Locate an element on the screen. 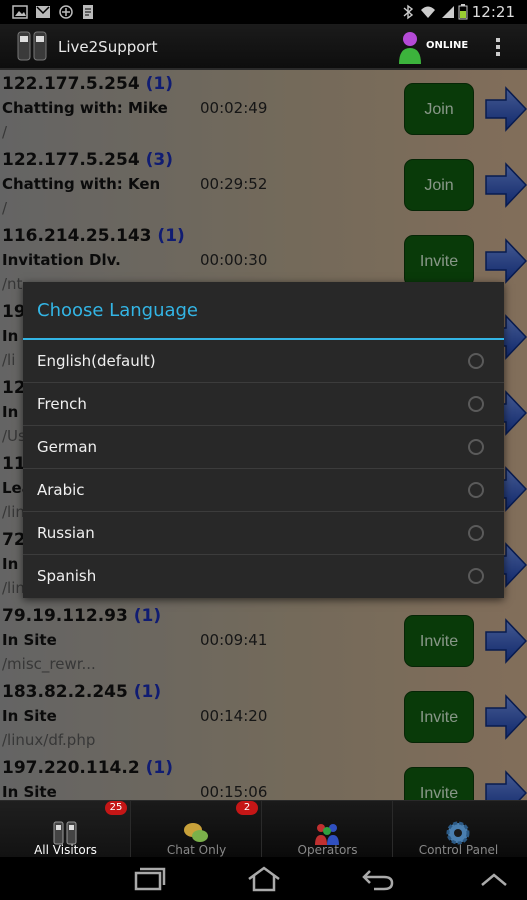 The image size is (527, 900). signal-icon is located at coordinates (448, 12).